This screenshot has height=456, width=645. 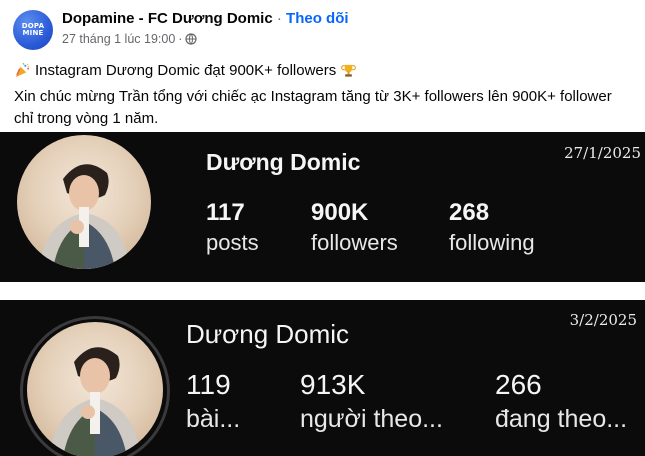 What do you see at coordinates (603, 320) in the screenshot?
I see `date-stamp: 3/2/2025` at bounding box center [603, 320].